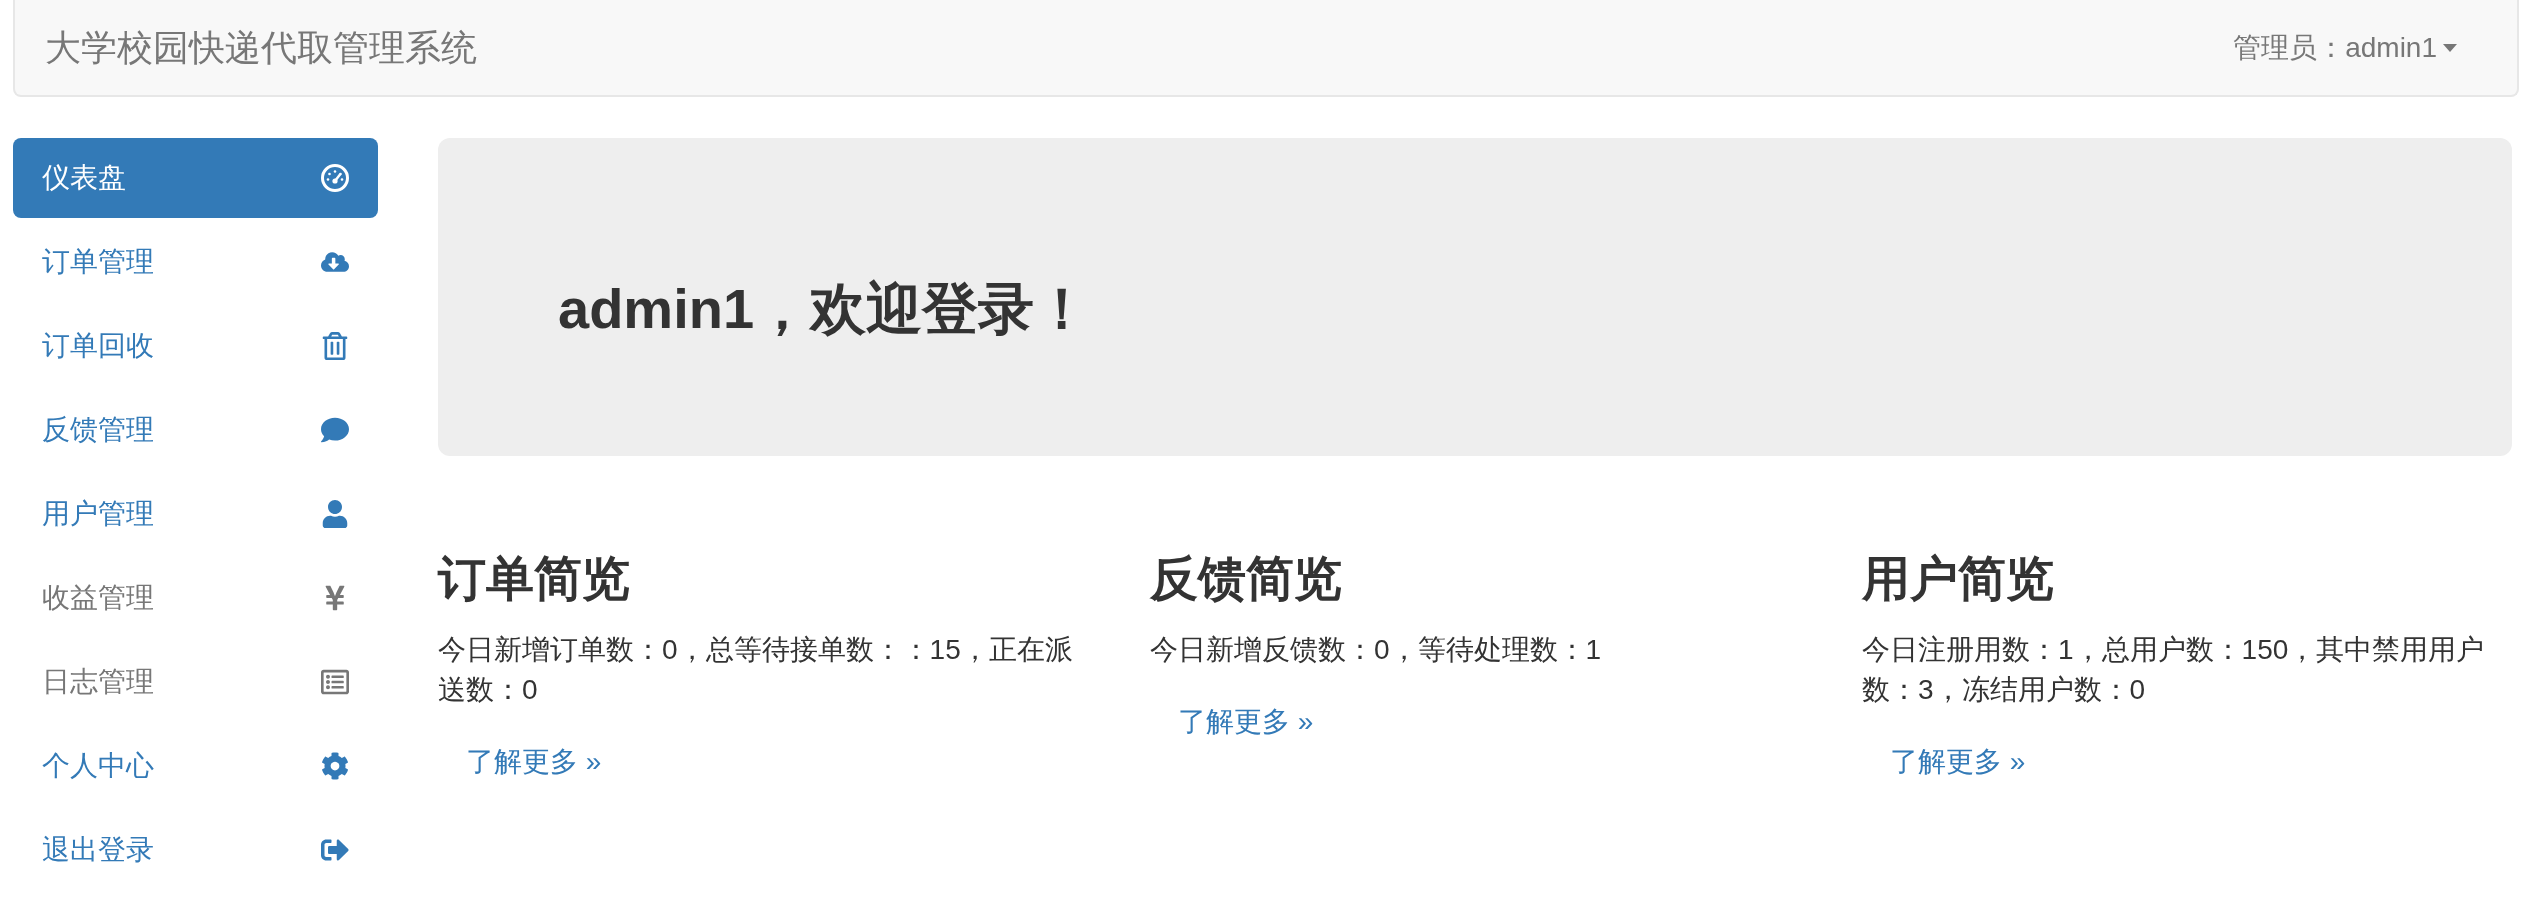 Image resolution: width=2532 pixels, height=920 pixels. I want to click on settings-icon, so click(335, 766).